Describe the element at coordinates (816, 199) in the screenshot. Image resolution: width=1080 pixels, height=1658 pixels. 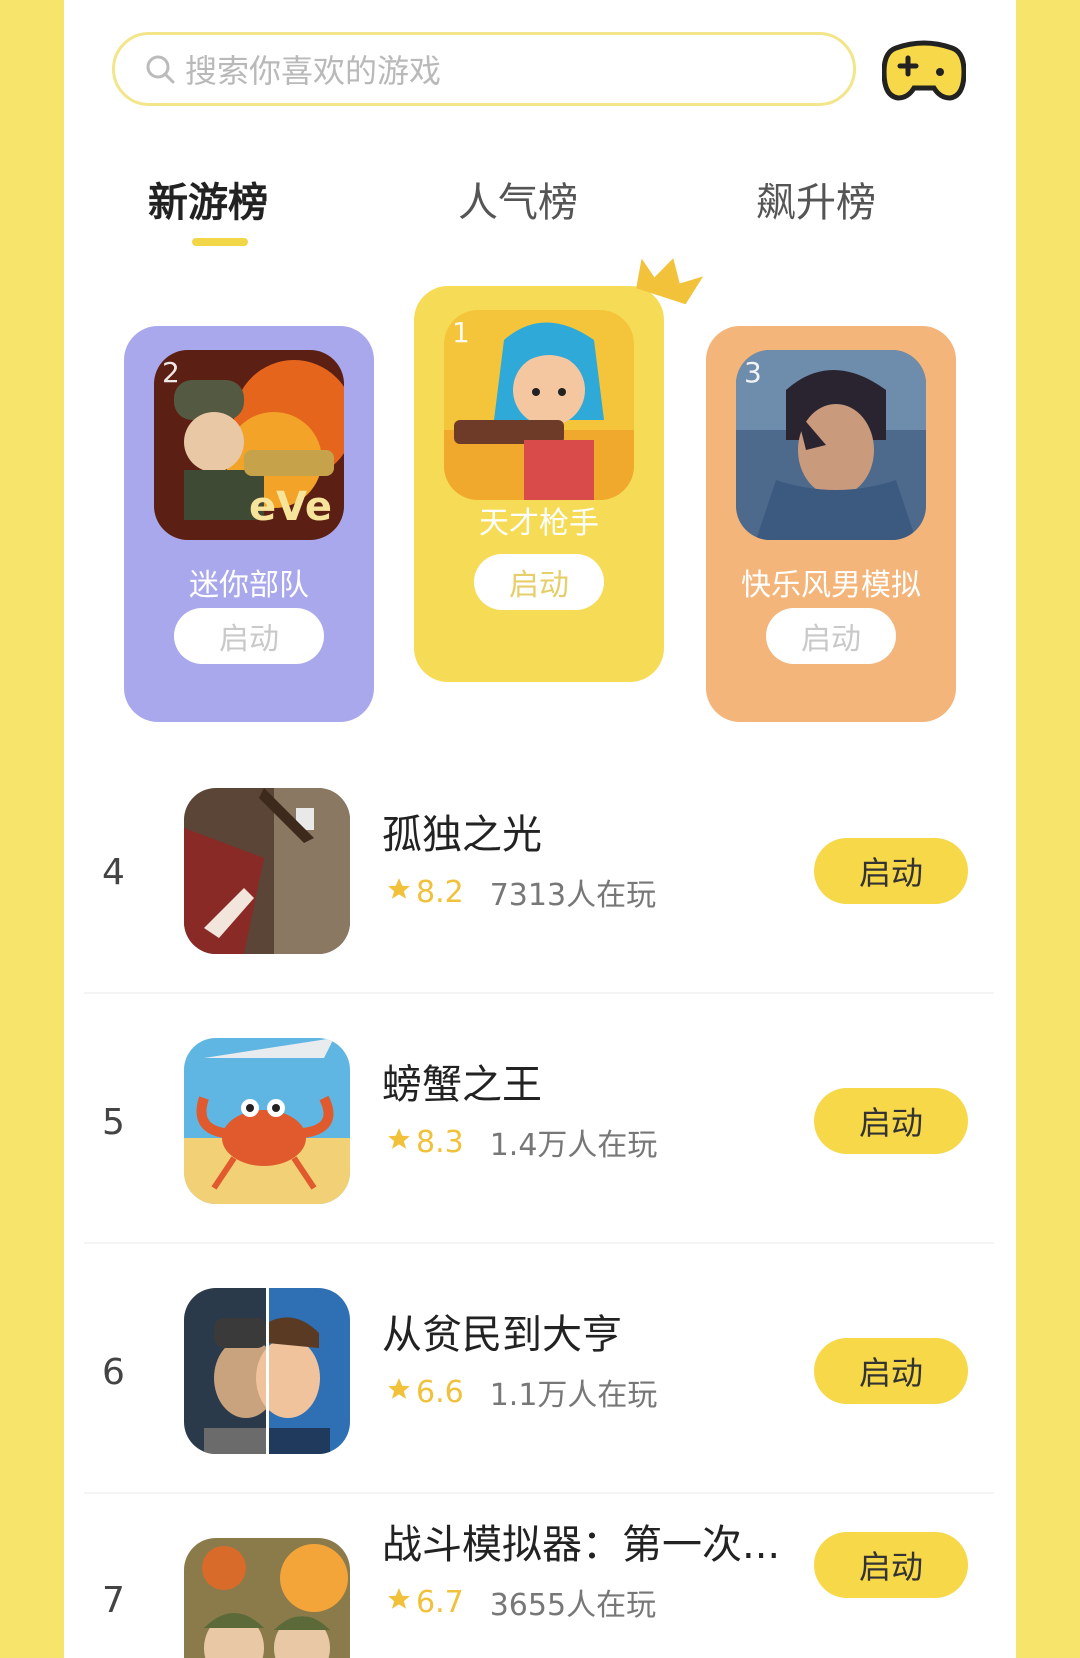
I see `tab-rising: 飙升榜` at that location.